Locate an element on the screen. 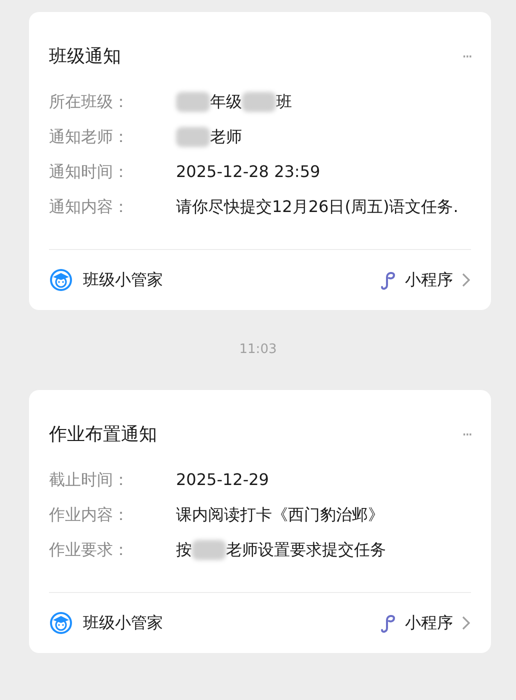 Image resolution: width=516 pixels, height=700 pixels. field-label: 作业要求： is located at coordinates (89, 550).